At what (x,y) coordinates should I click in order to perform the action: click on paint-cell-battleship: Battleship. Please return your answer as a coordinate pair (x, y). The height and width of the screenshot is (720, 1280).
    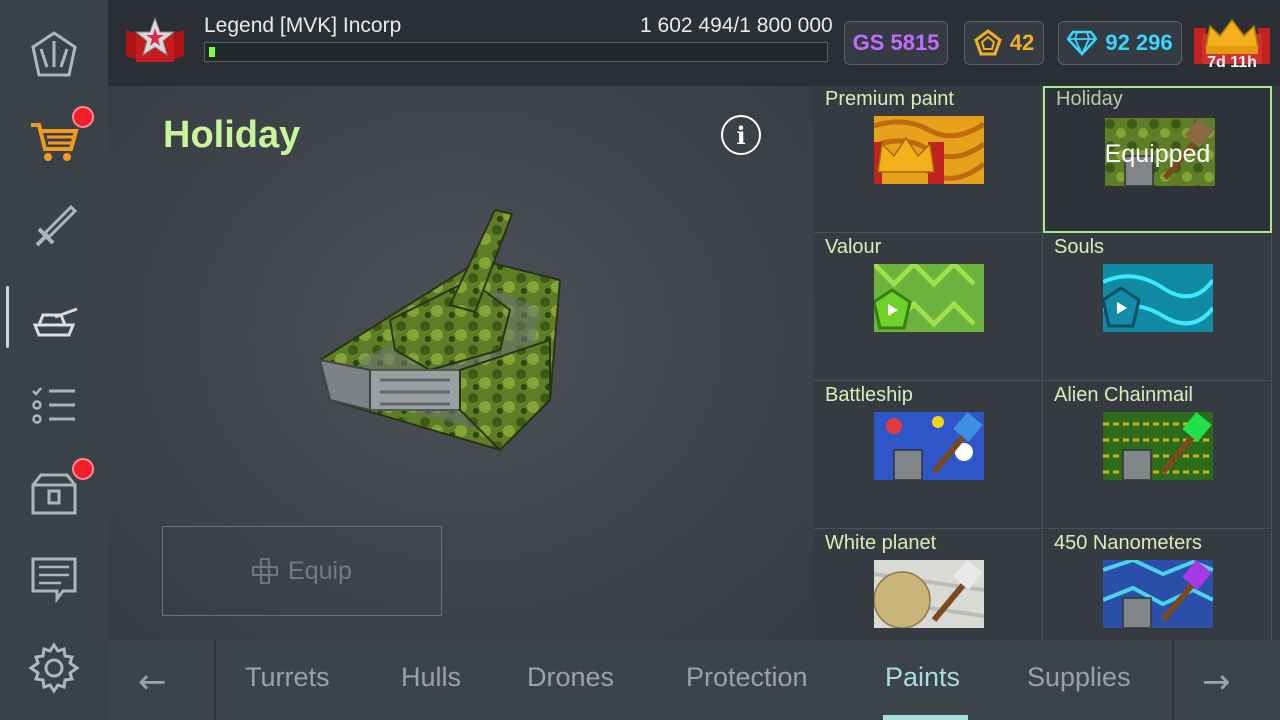
    Looking at the image, I should click on (928, 455).